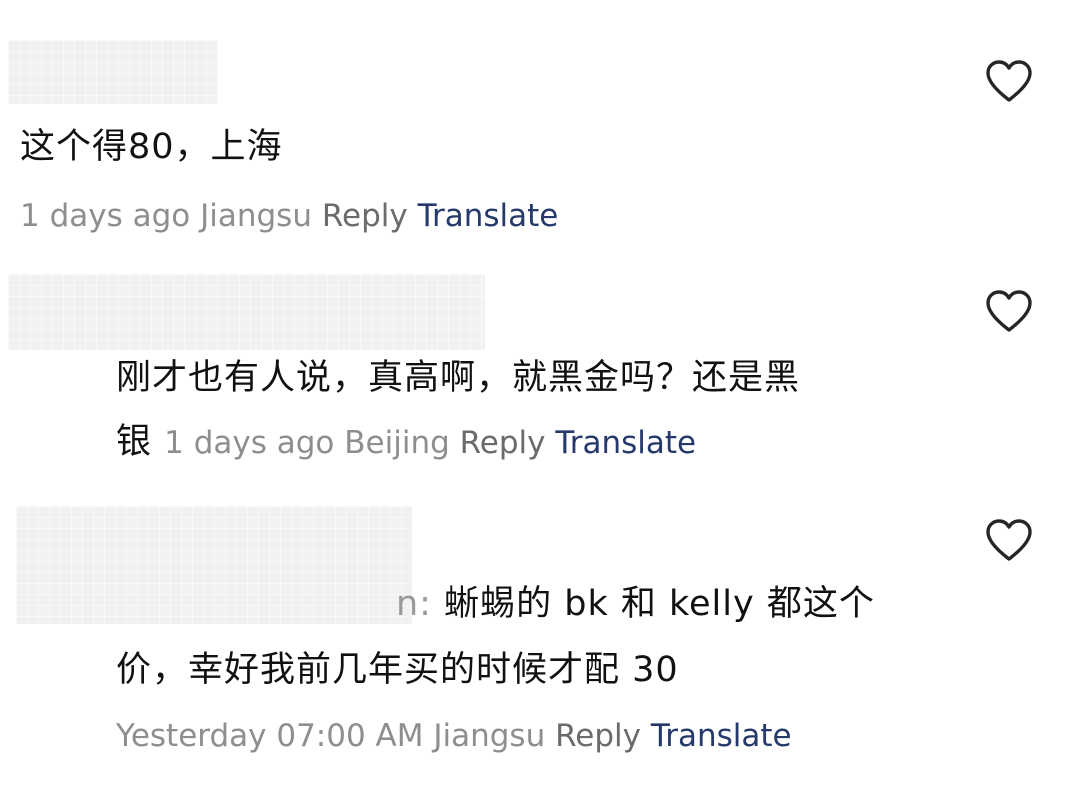  What do you see at coordinates (397, 443) in the screenshot?
I see `comment-location: Beijing` at bounding box center [397, 443].